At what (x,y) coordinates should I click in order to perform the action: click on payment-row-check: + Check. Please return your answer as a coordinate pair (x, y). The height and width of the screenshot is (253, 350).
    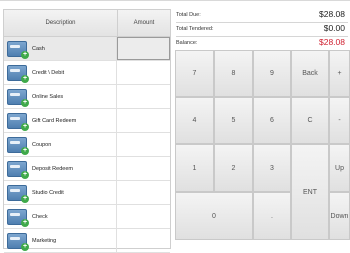
    Looking at the image, I should click on (87, 217).